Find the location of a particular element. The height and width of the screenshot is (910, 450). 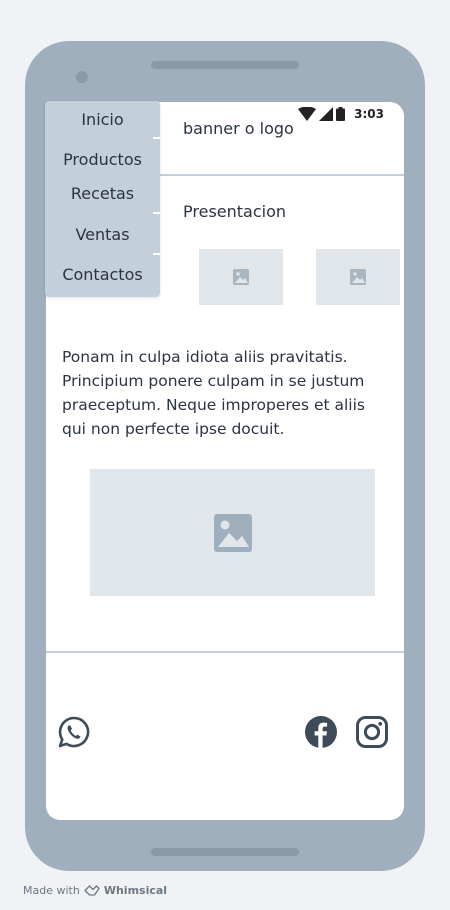

made-with-credit: Made with Whimsical is located at coordinates (95, 890).